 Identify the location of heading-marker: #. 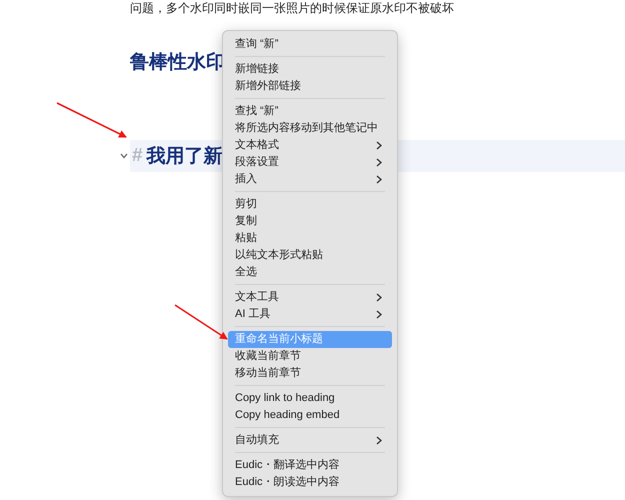
(137, 156).